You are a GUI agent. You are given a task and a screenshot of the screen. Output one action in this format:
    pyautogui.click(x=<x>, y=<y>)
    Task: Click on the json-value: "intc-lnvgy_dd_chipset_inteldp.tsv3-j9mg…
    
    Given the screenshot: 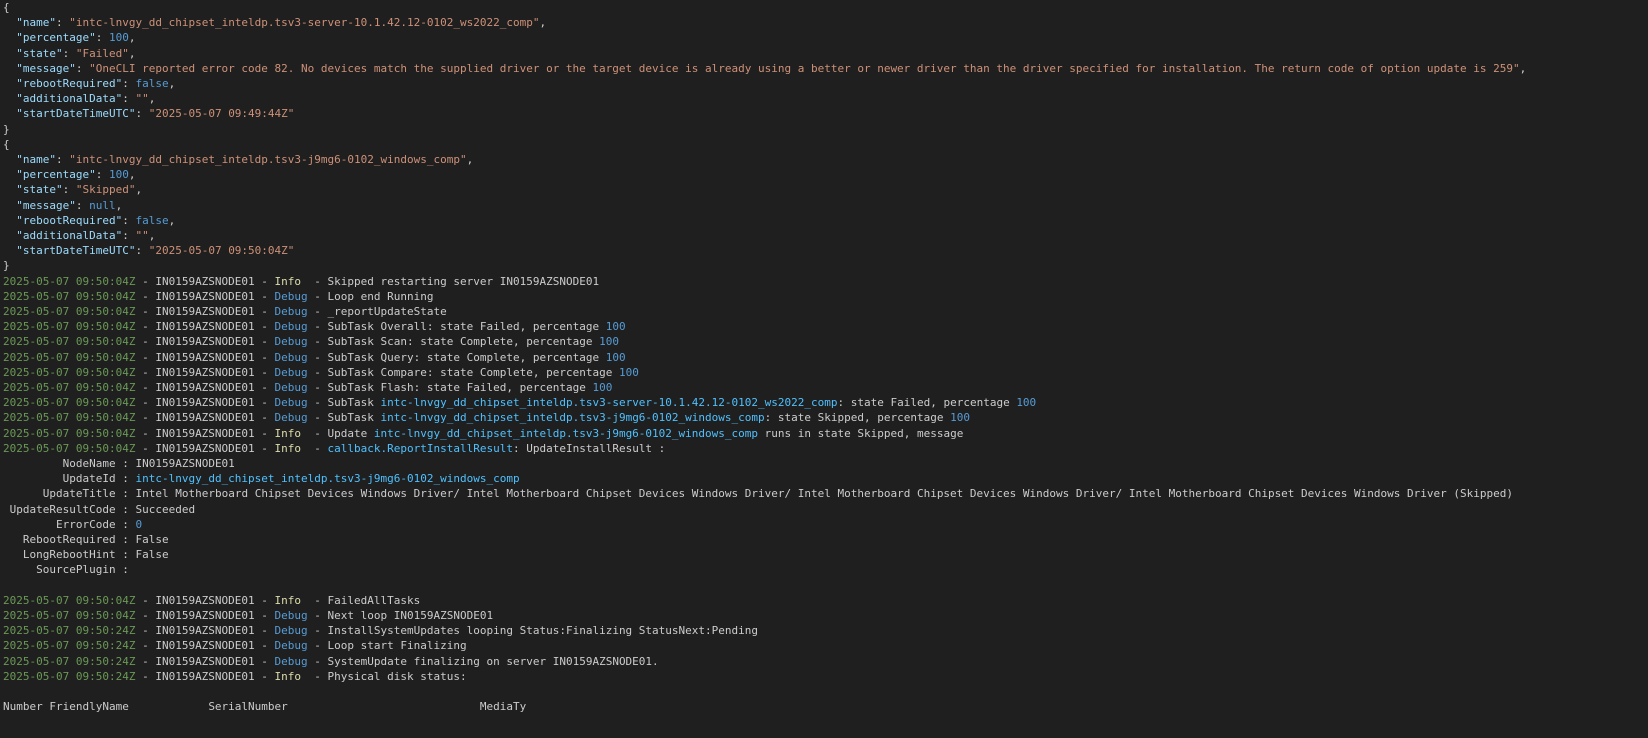 What is the action you would take?
    pyautogui.click(x=268, y=159)
    